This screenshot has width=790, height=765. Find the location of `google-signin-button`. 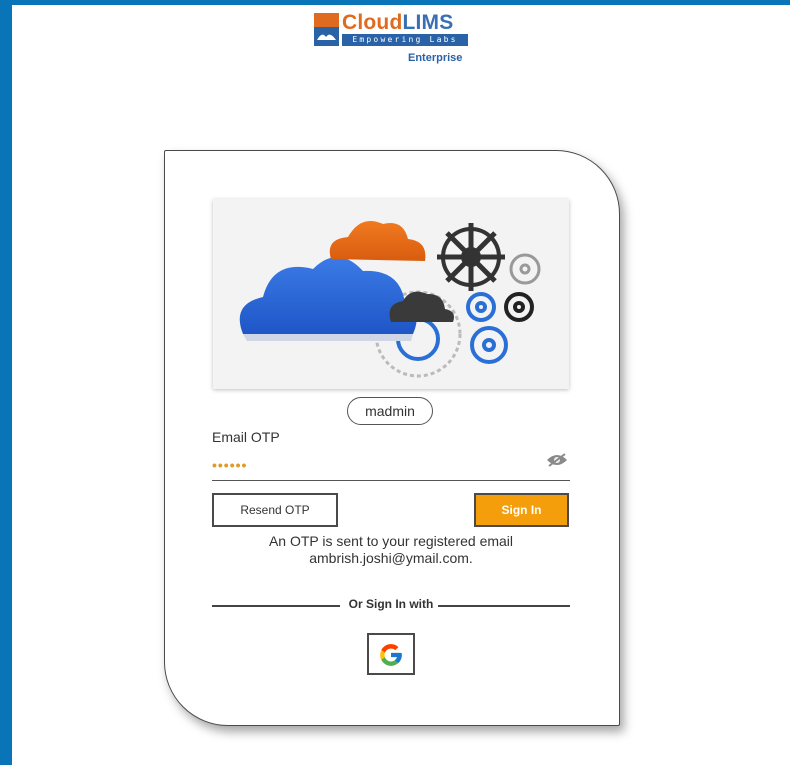

google-signin-button is located at coordinates (391, 654).